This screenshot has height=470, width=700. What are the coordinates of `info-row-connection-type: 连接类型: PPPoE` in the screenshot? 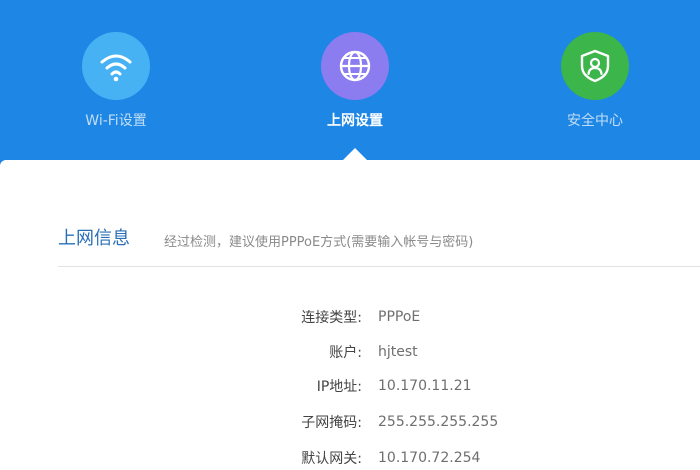 It's located at (440, 317).